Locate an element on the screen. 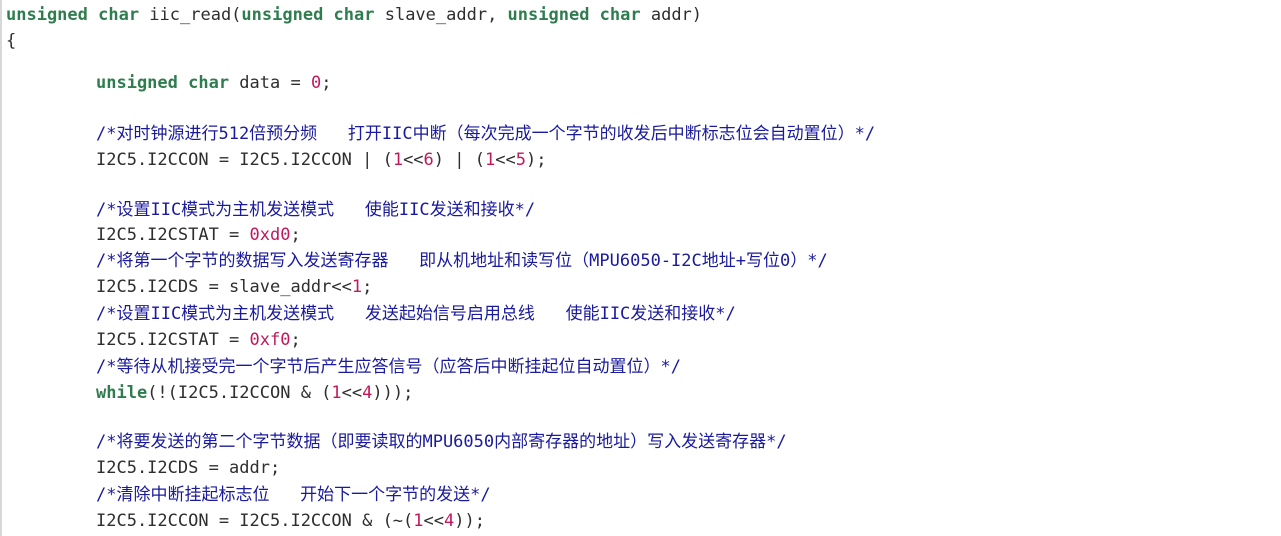 The image size is (1281, 536). keyword: while is located at coordinates (122, 393).